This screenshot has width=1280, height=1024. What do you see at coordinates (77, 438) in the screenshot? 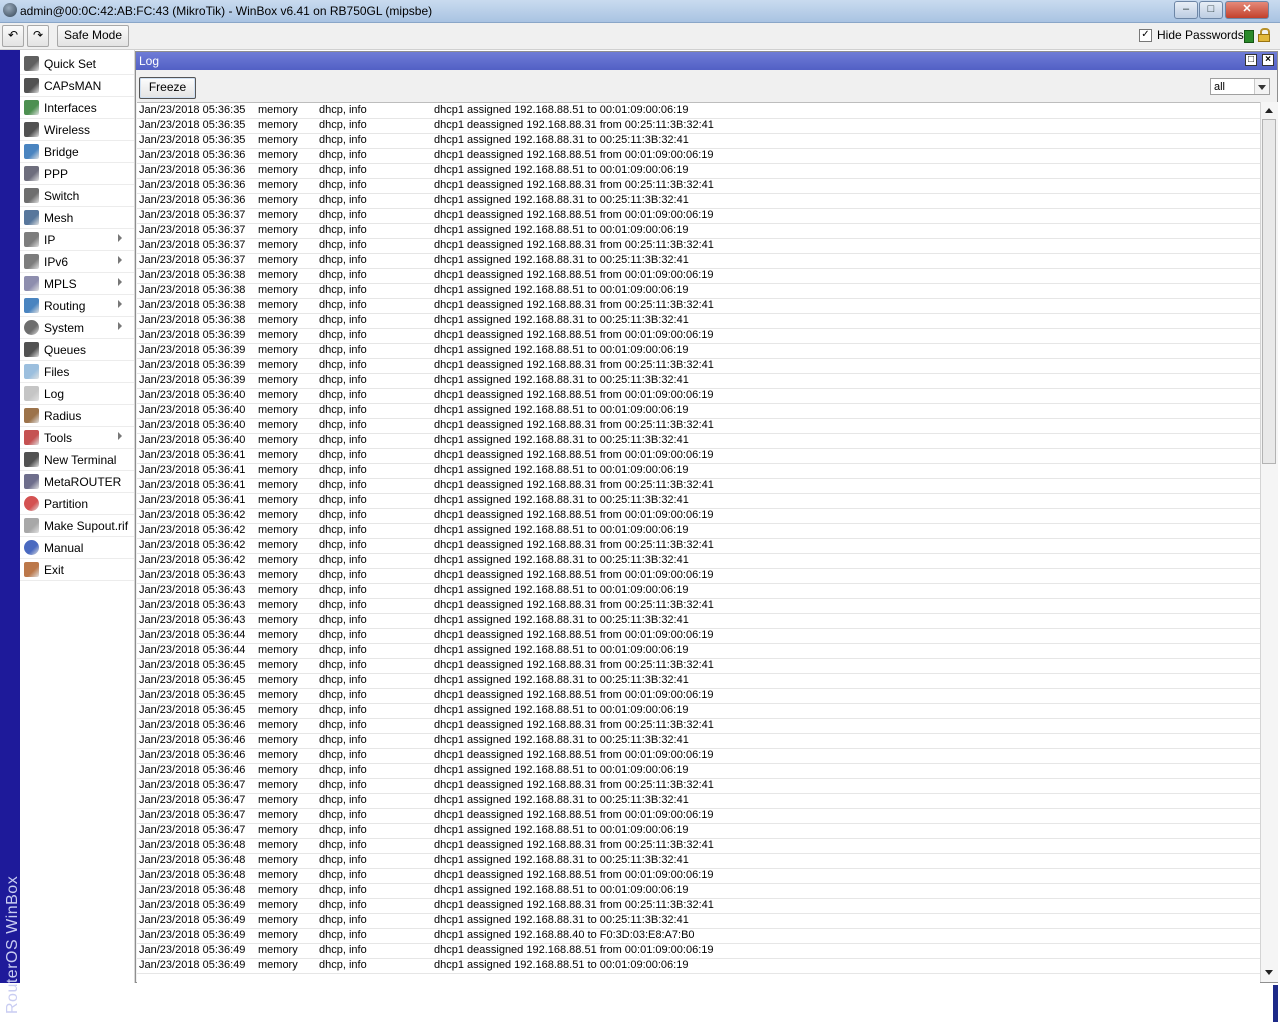
I see `sidebar-item-tools: Tools` at bounding box center [77, 438].